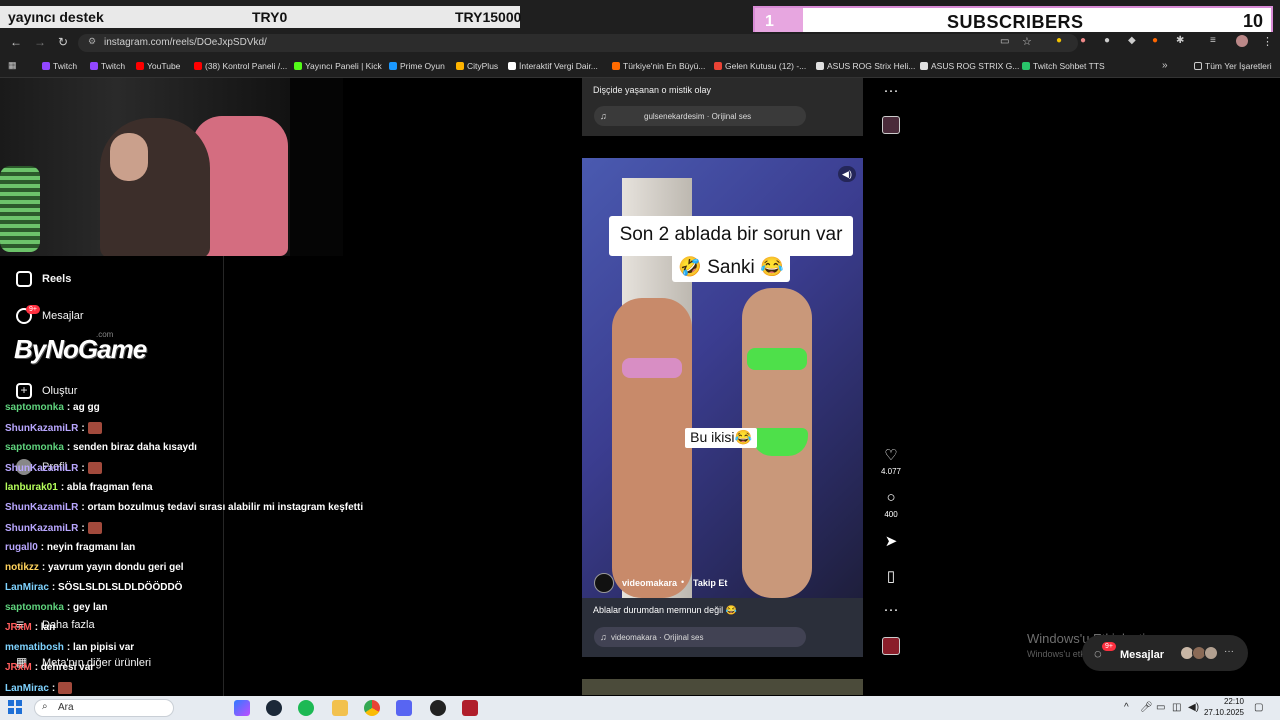 The width and height of the screenshot is (1280, 720). I want to click on chat-message: notikzz: yavrum yayın dondu geri gel, so click(94, 567).